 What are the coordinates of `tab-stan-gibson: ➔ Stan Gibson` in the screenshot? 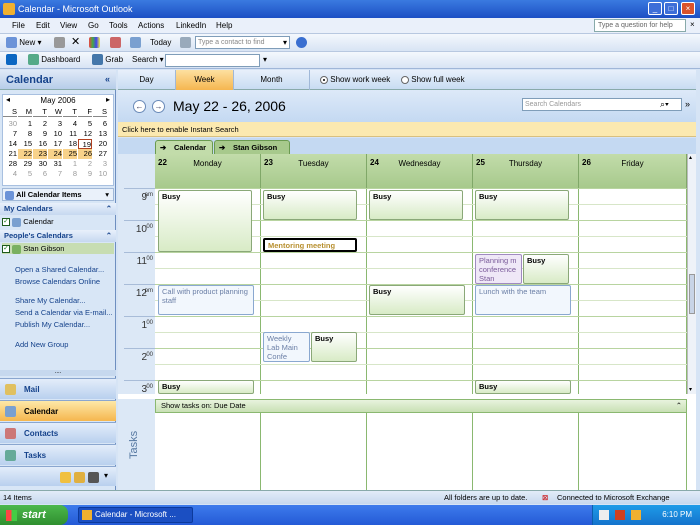 It's located at (252, 147).